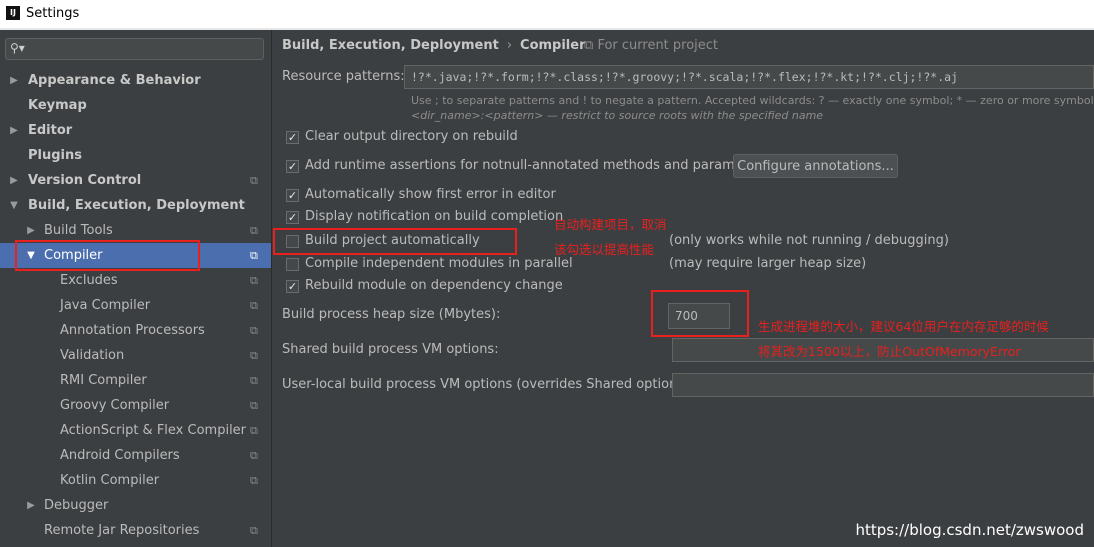 The height and width of the screenshot is (547, 1094). I want to click on sidebar-item-actionscript-compiler: ActionScript & Flex Compiler ⧉, so click(135, 430).